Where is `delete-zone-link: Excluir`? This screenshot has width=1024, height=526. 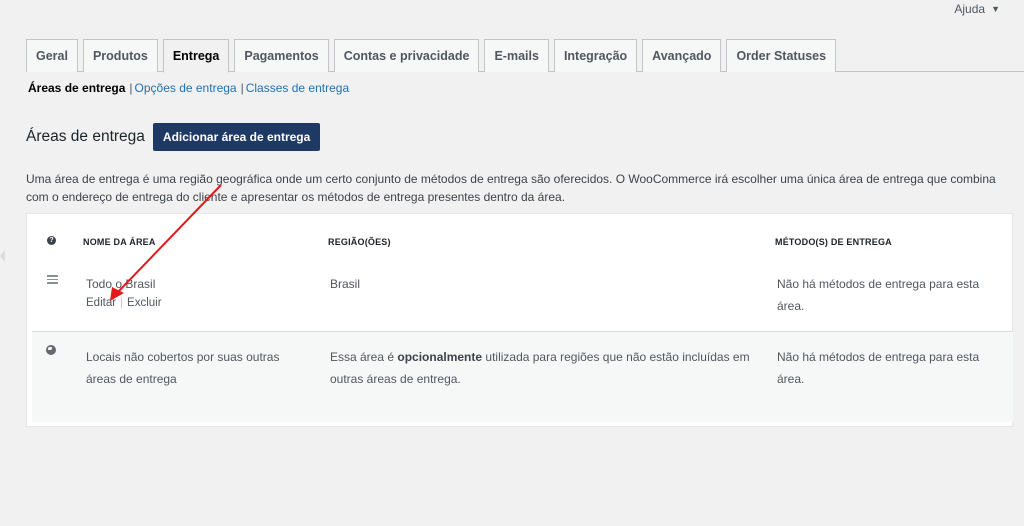
delete-zone-link: Excluir is located at coordinates (144, 303).